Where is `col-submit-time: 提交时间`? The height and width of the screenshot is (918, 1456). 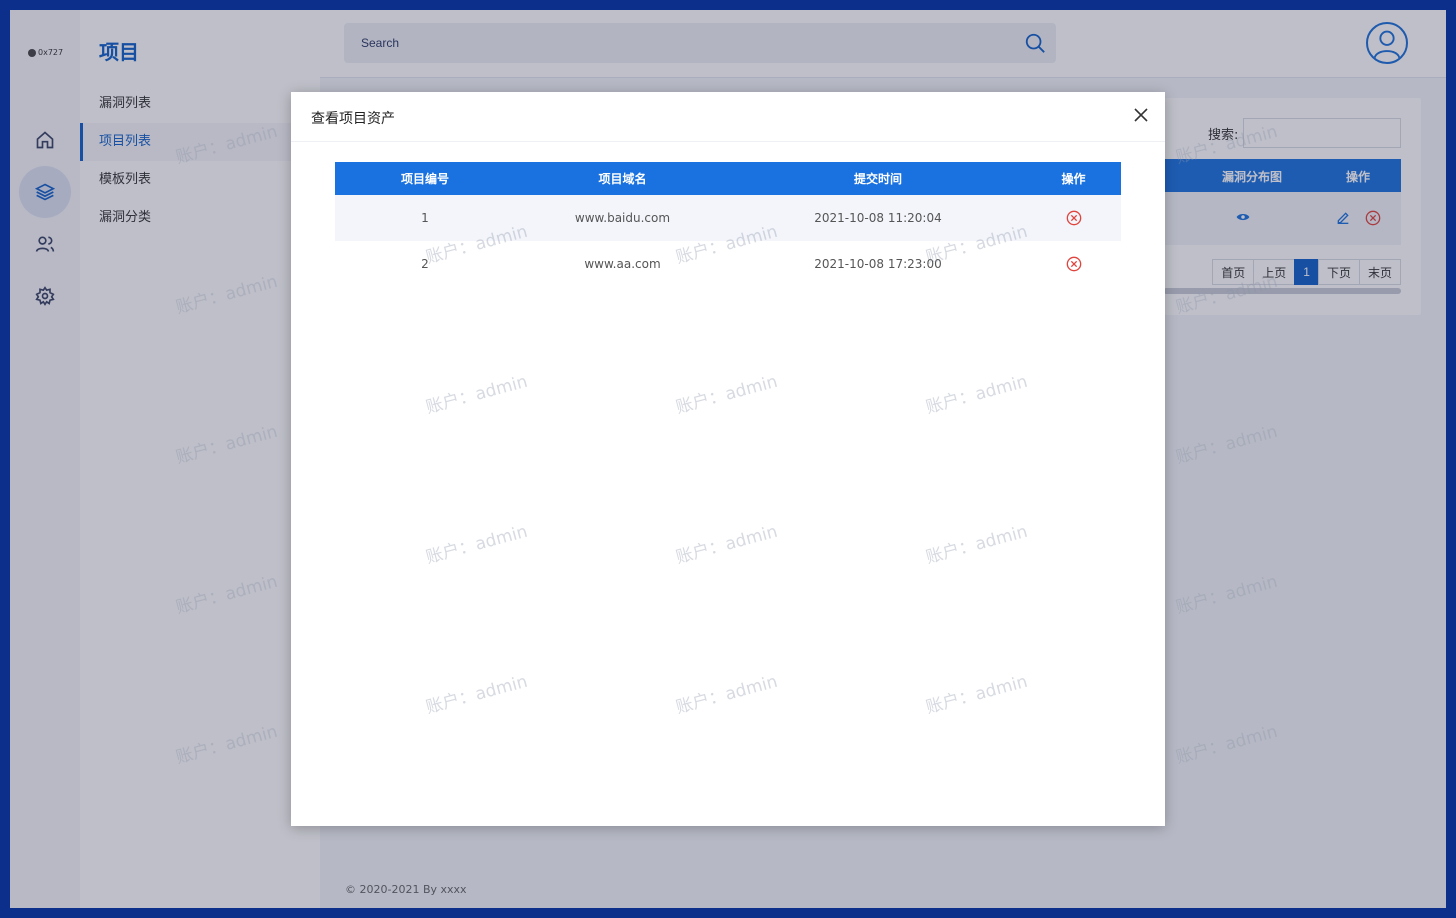
col-submit-time: 提交时间 is located at coordinates (878, 178).